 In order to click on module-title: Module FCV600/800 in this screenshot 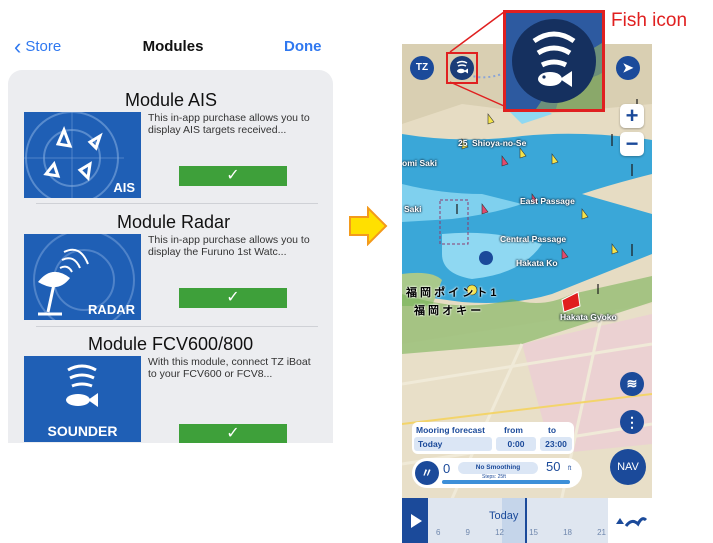, I will do `click(171, 344)`.